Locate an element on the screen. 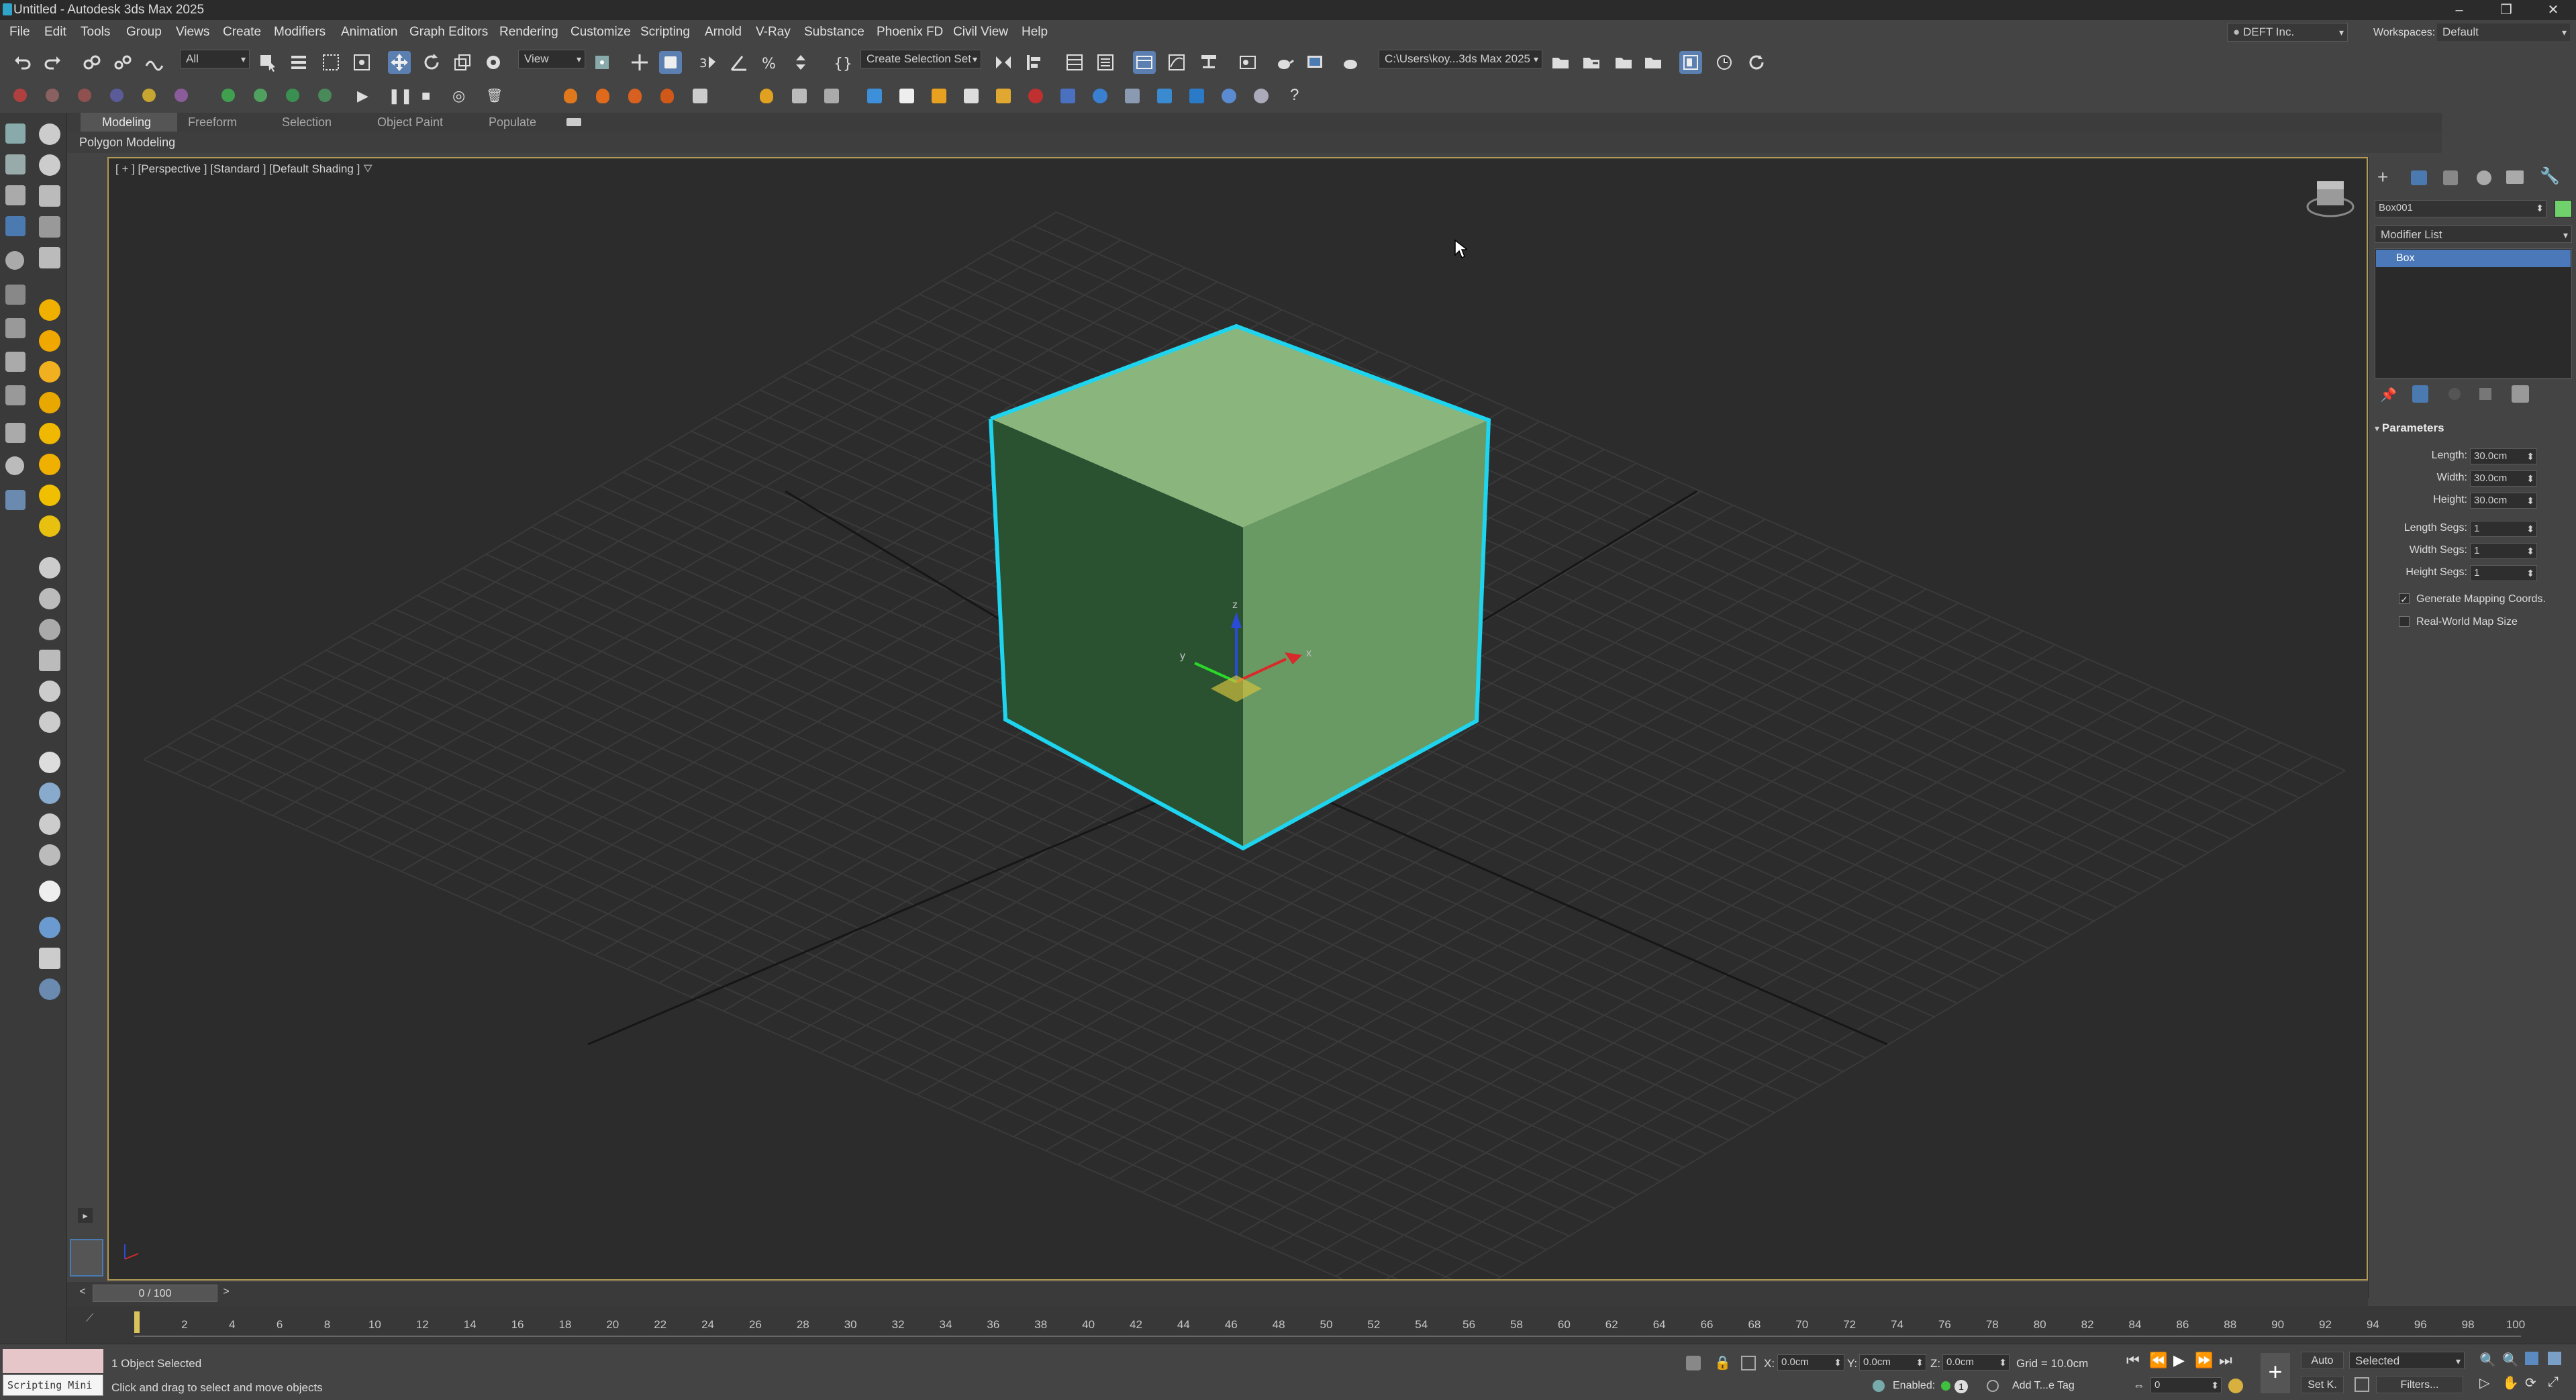 This screenshot has width=2576, height=1400. field-of-view-icon: ▷ is located at coordinates (2484, 1383).